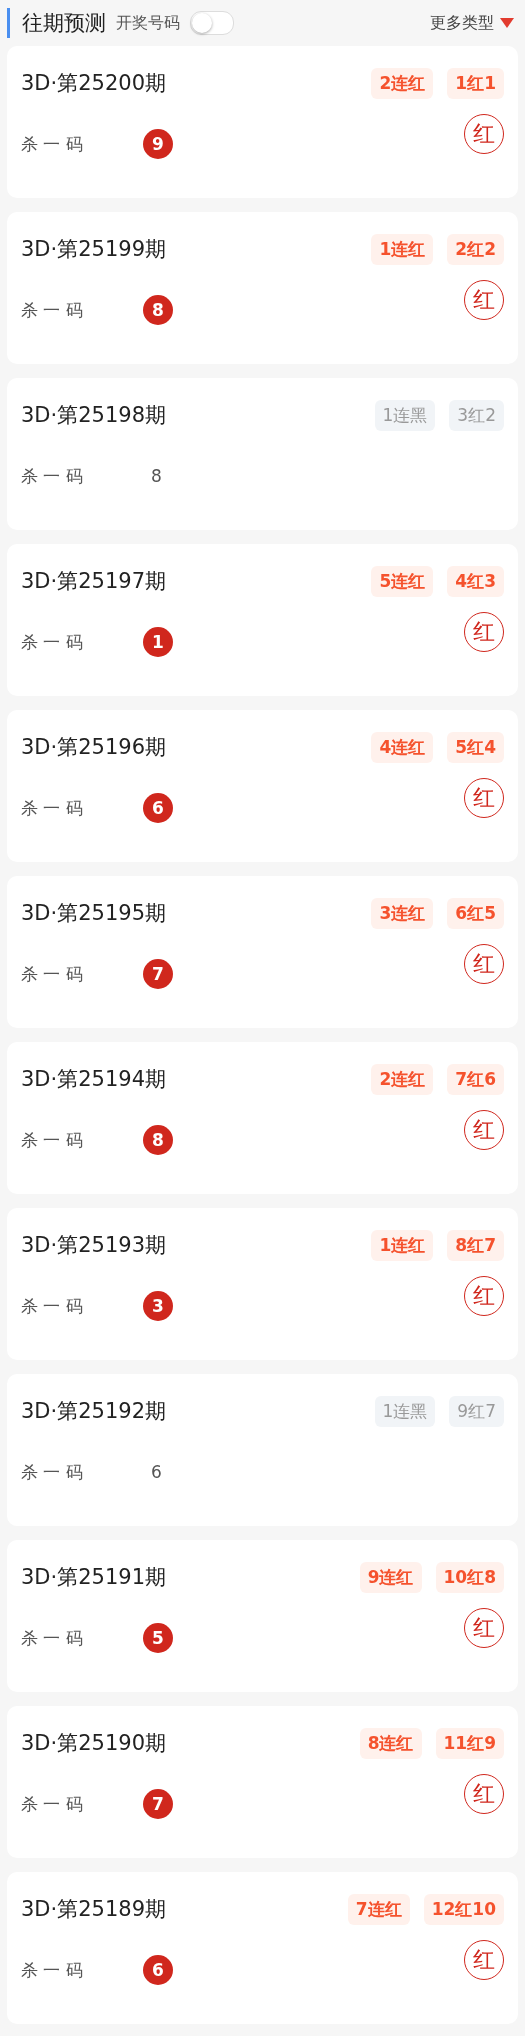 This screenshot has width=525, height=2036. Describe the element at coordinates (148, 23) in the screenshot. I see `toggle-label: 开奖号码` at that location.